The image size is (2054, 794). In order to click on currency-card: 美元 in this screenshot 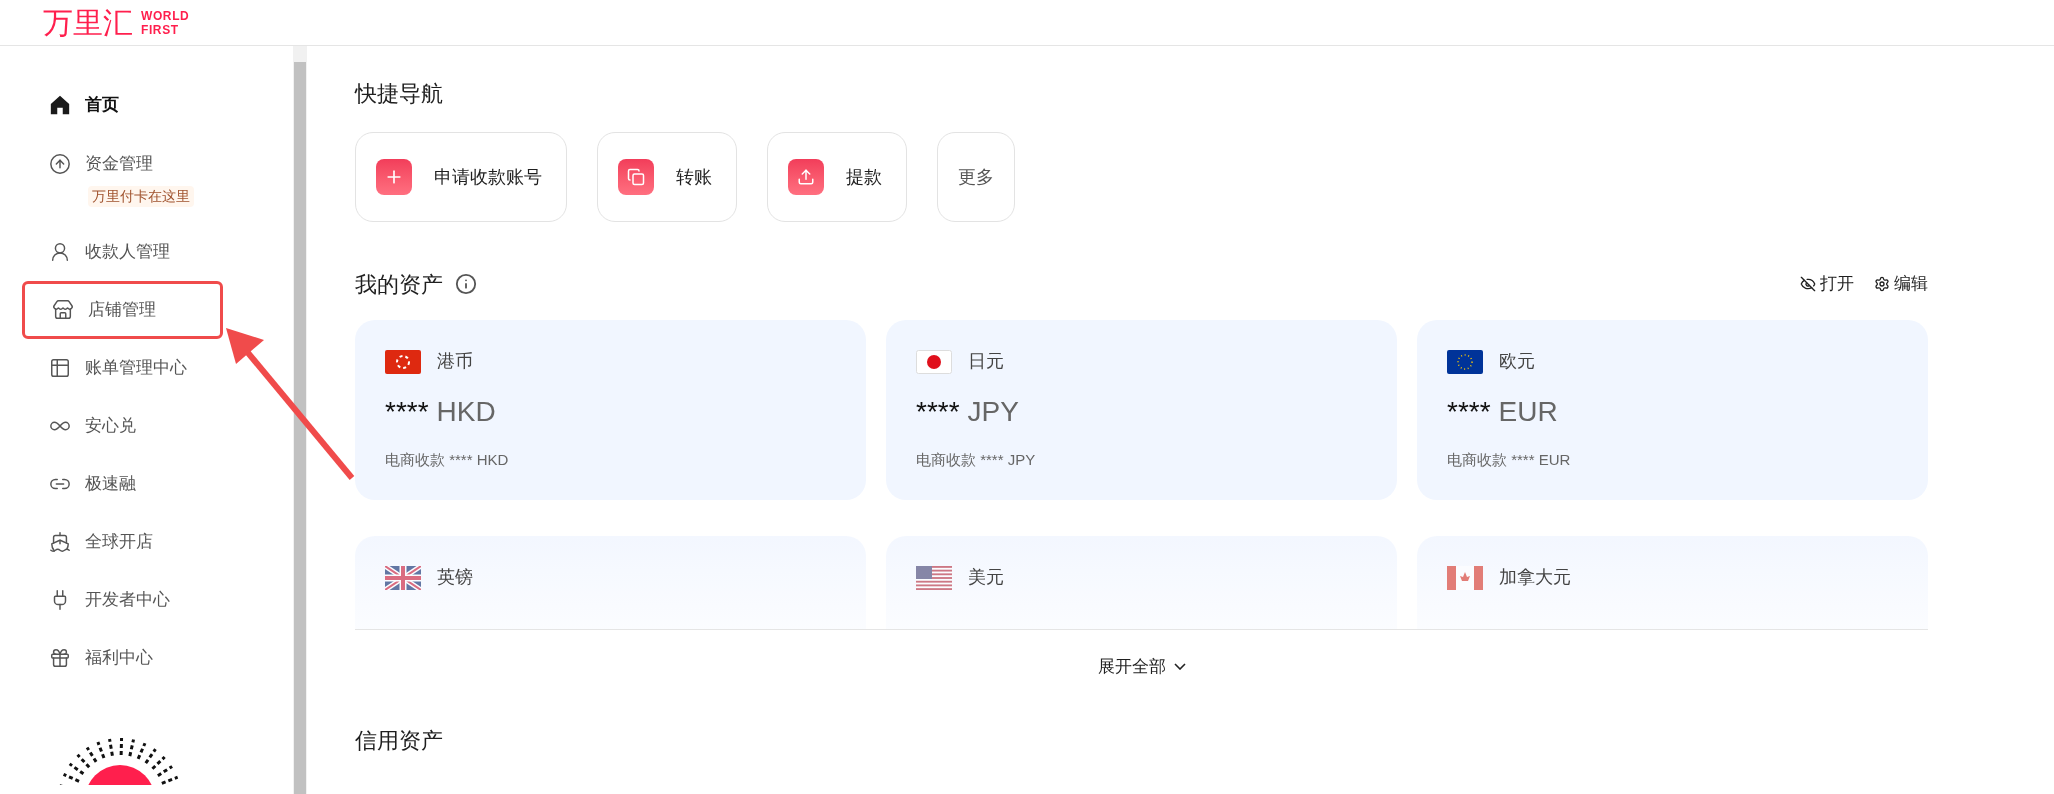, I will do `click(1141, 582)`.